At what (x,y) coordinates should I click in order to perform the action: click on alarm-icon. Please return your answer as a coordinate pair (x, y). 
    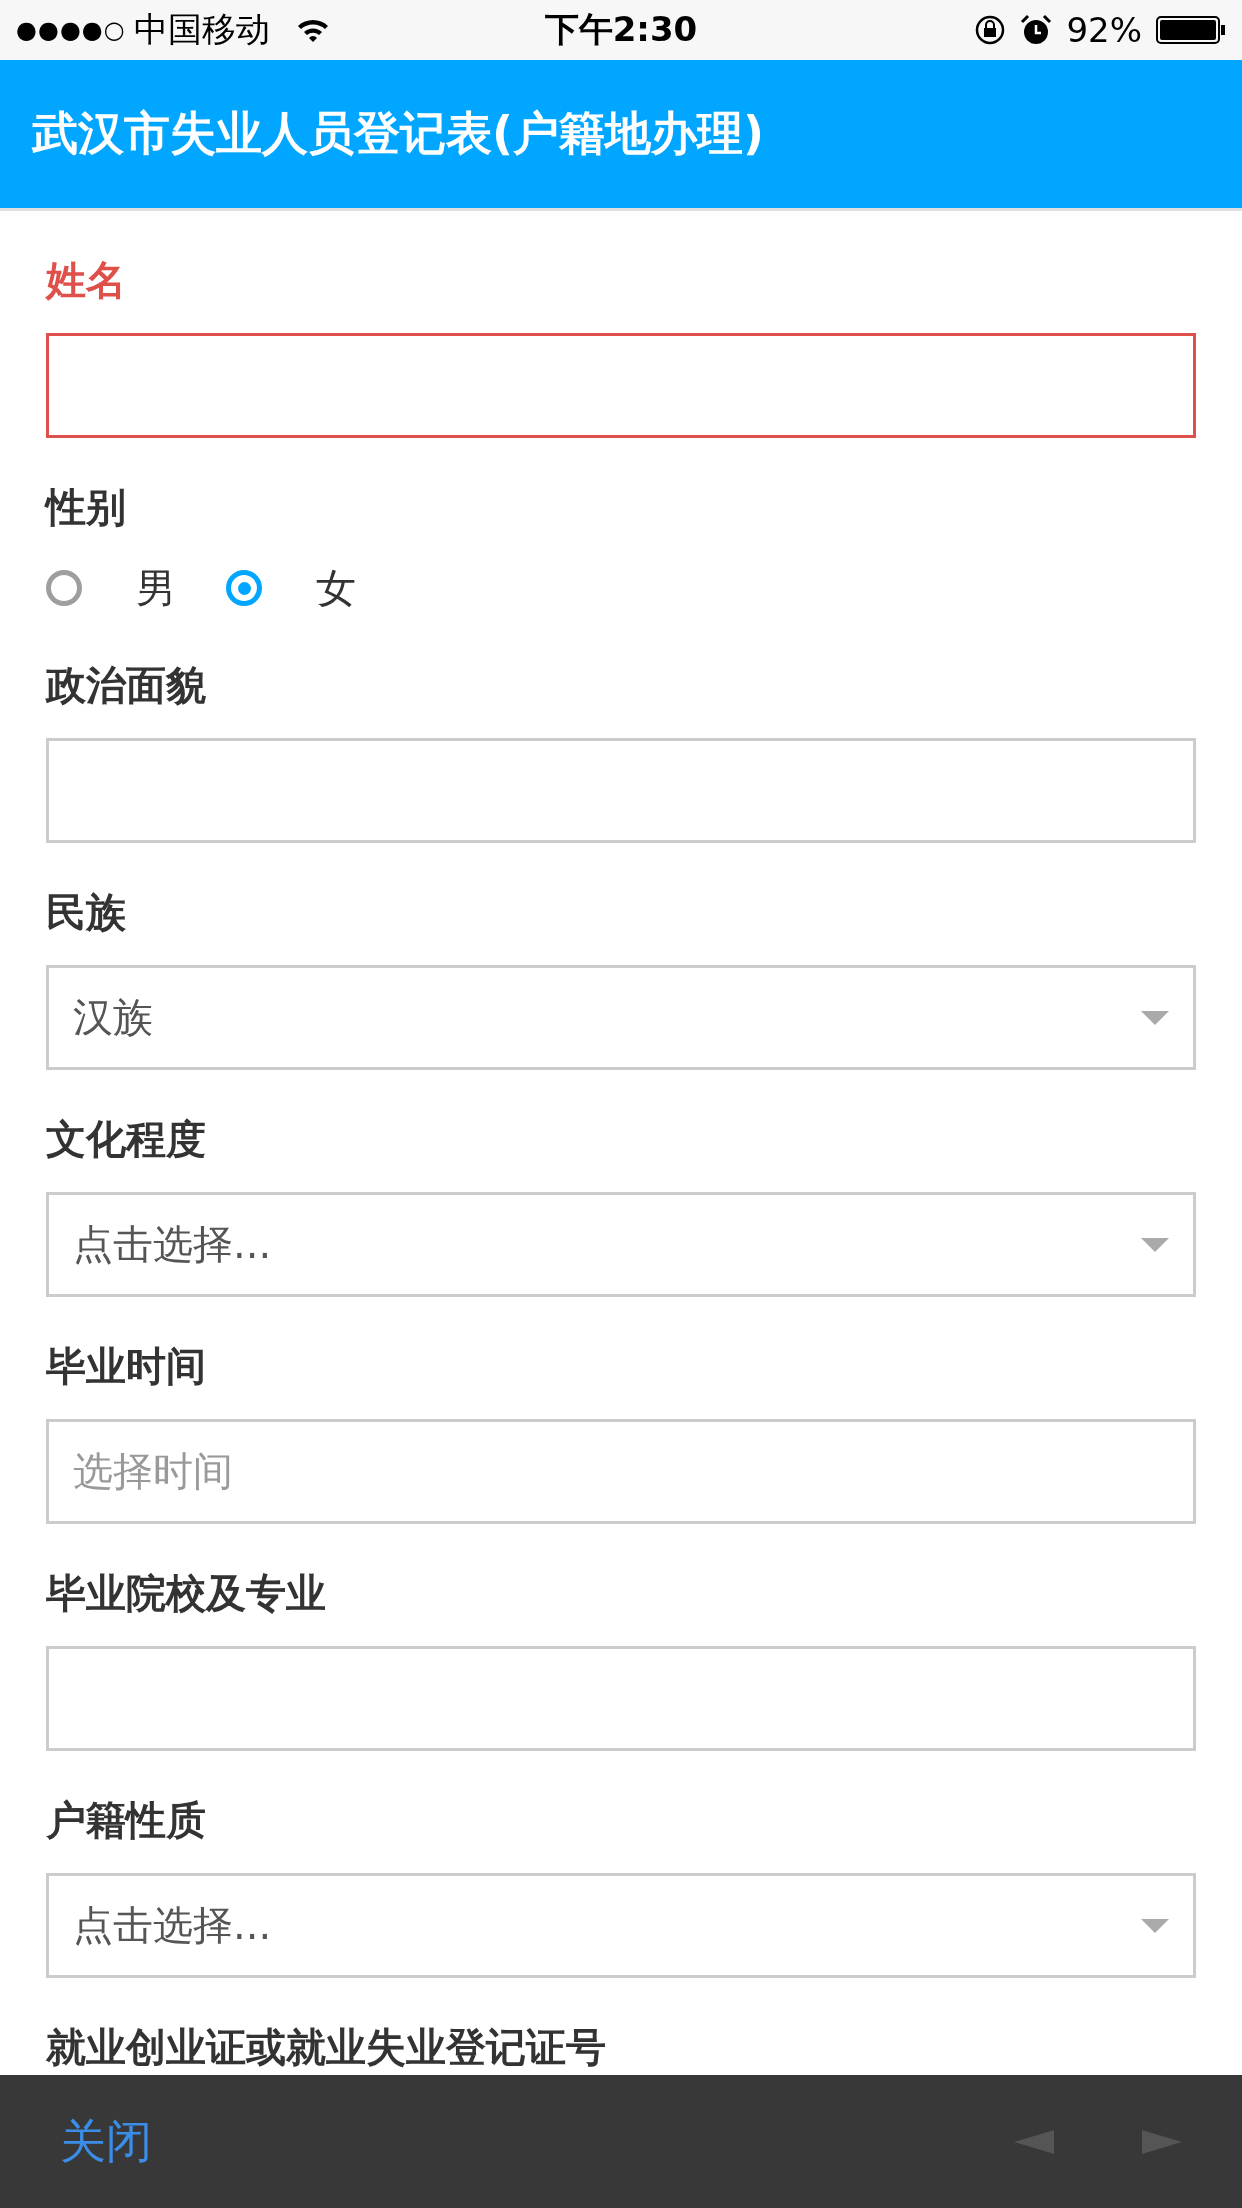
    Looking at the image, I should click on (1036, 30).